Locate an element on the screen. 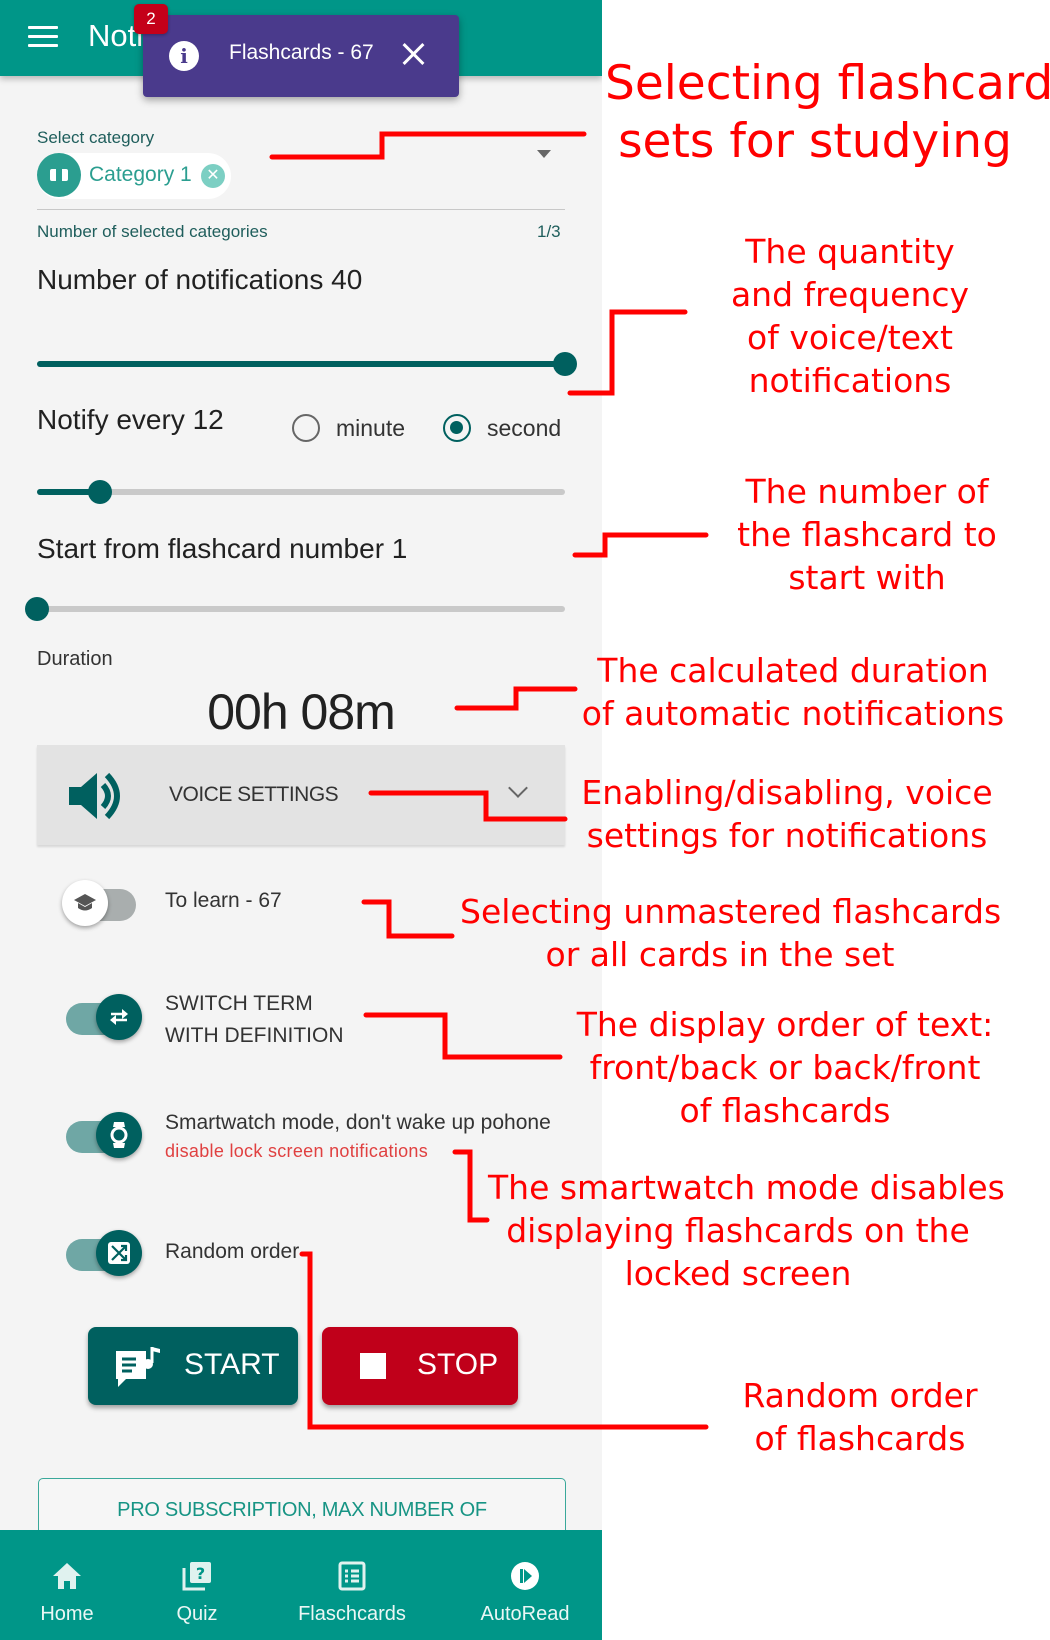 This screenshot has width=1050, height=1640. annotation-line: The quantity is located at coordinates (850, 251).